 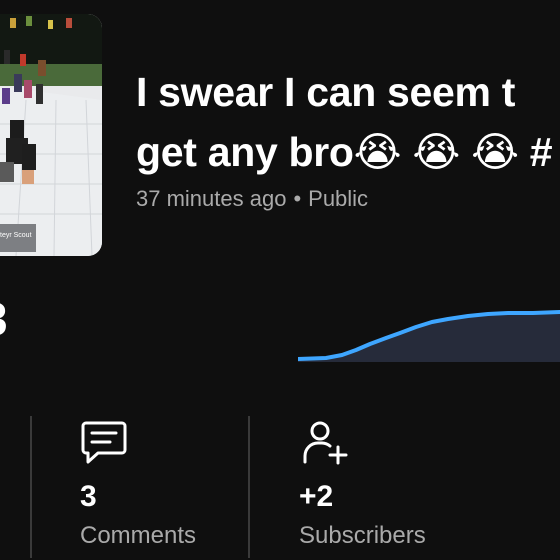 I want to click on comments-count: 3, so click(x=88, y=496).